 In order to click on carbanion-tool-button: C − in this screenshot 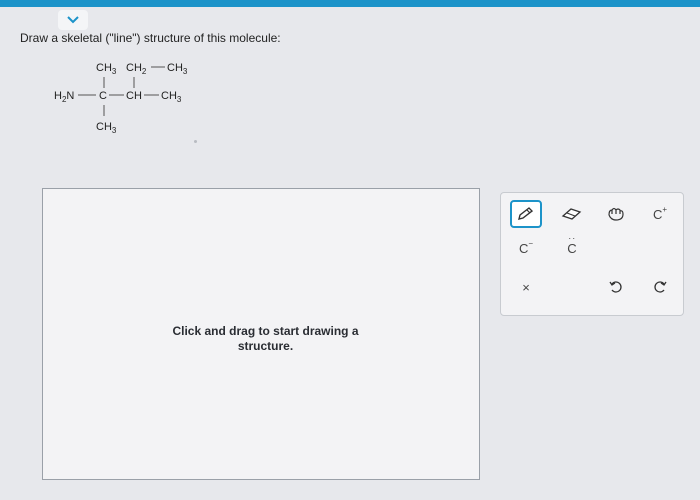, I will do `click(526, 248)`.